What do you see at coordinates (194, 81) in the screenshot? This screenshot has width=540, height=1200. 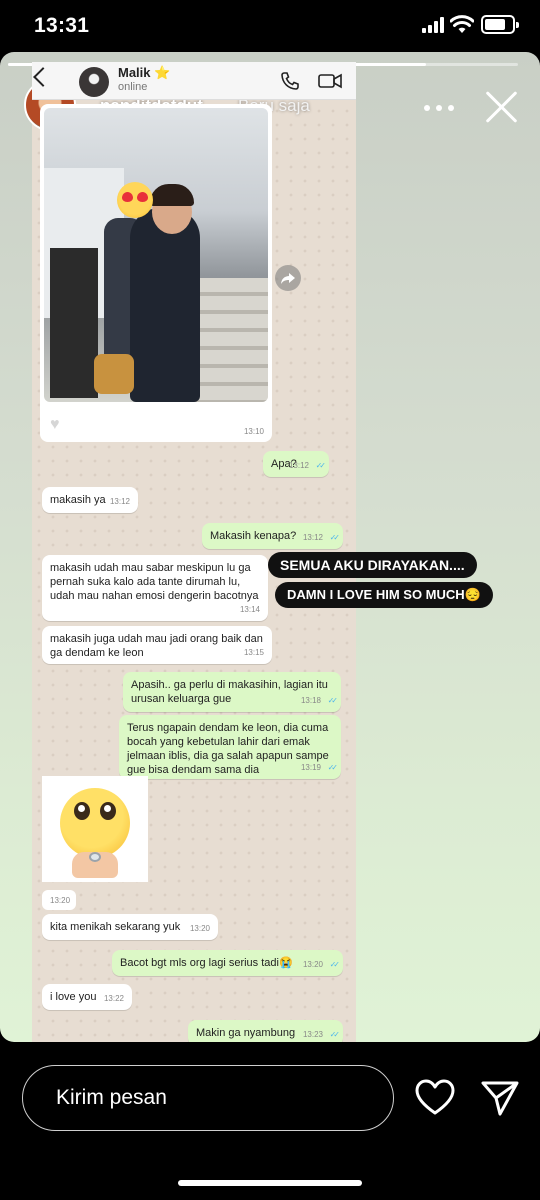 I see `chat-header: Malik ⭐ online` at bounding box center [194, 81].